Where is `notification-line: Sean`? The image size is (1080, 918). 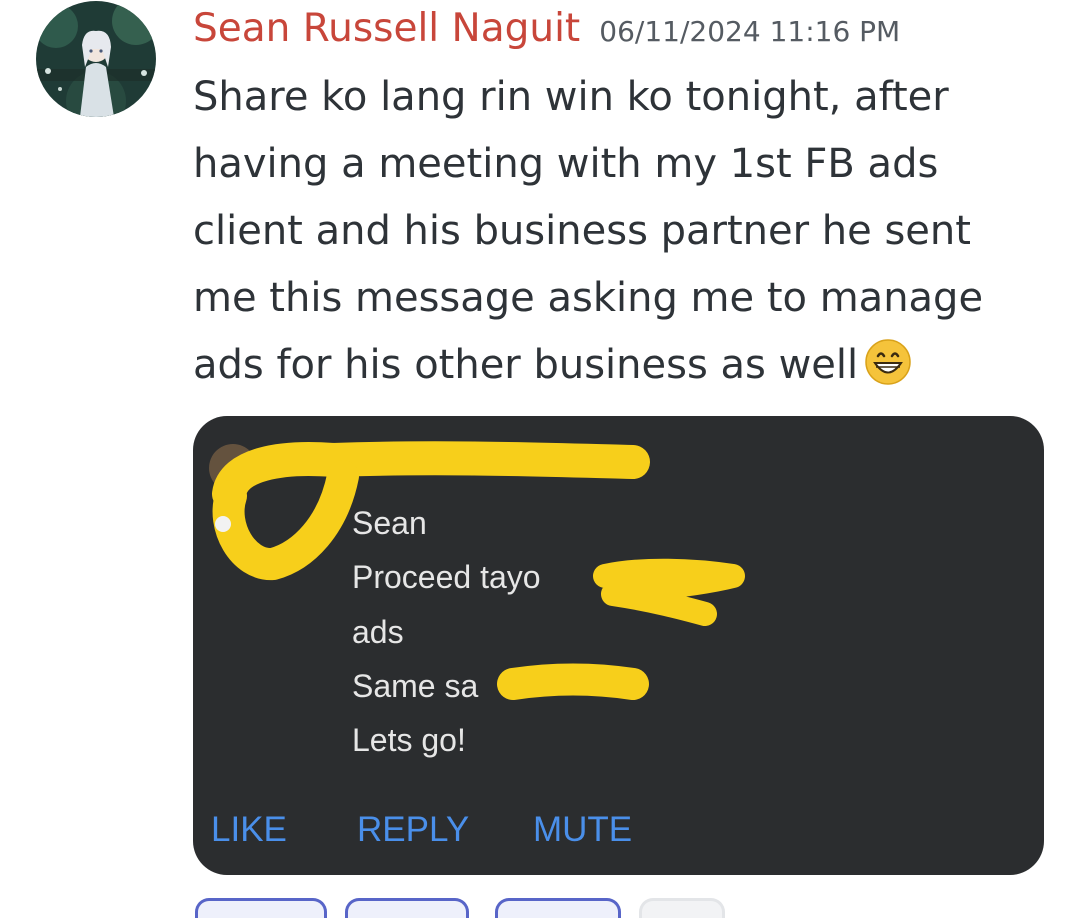
notification-line: Sean is located at coordinates (389, 523).